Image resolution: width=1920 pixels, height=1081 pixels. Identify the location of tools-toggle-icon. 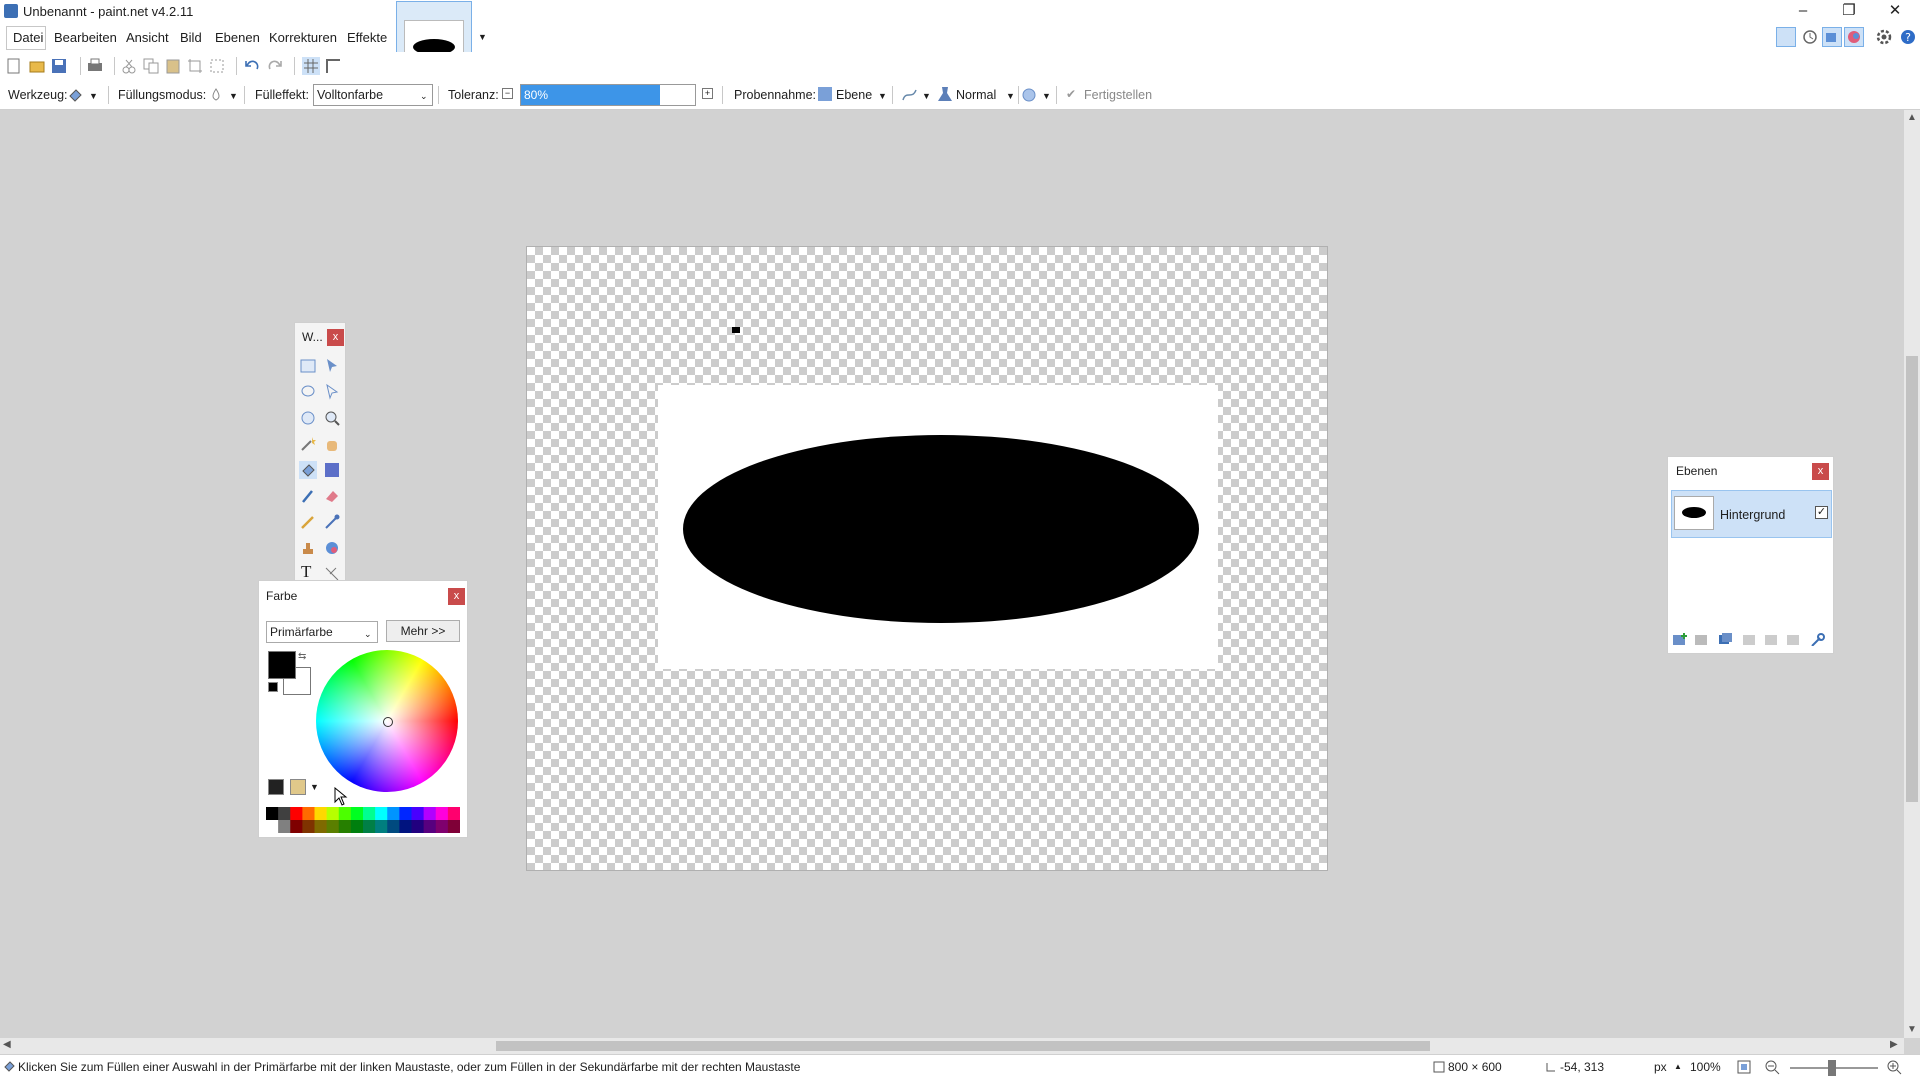
(1786, 37).